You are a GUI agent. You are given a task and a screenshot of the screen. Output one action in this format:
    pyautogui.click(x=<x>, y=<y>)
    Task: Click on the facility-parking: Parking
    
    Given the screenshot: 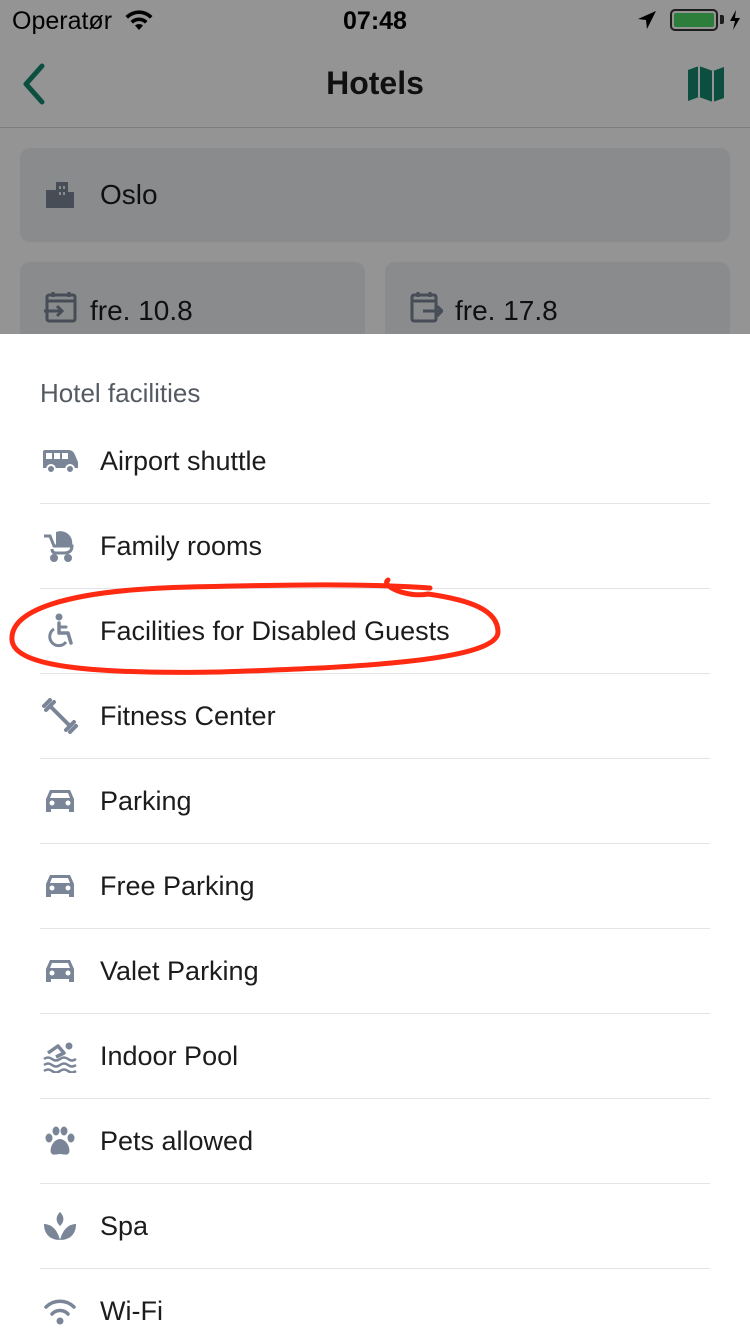 What is the action you would take?
    pyautogui.click(x=375, y=801)
    